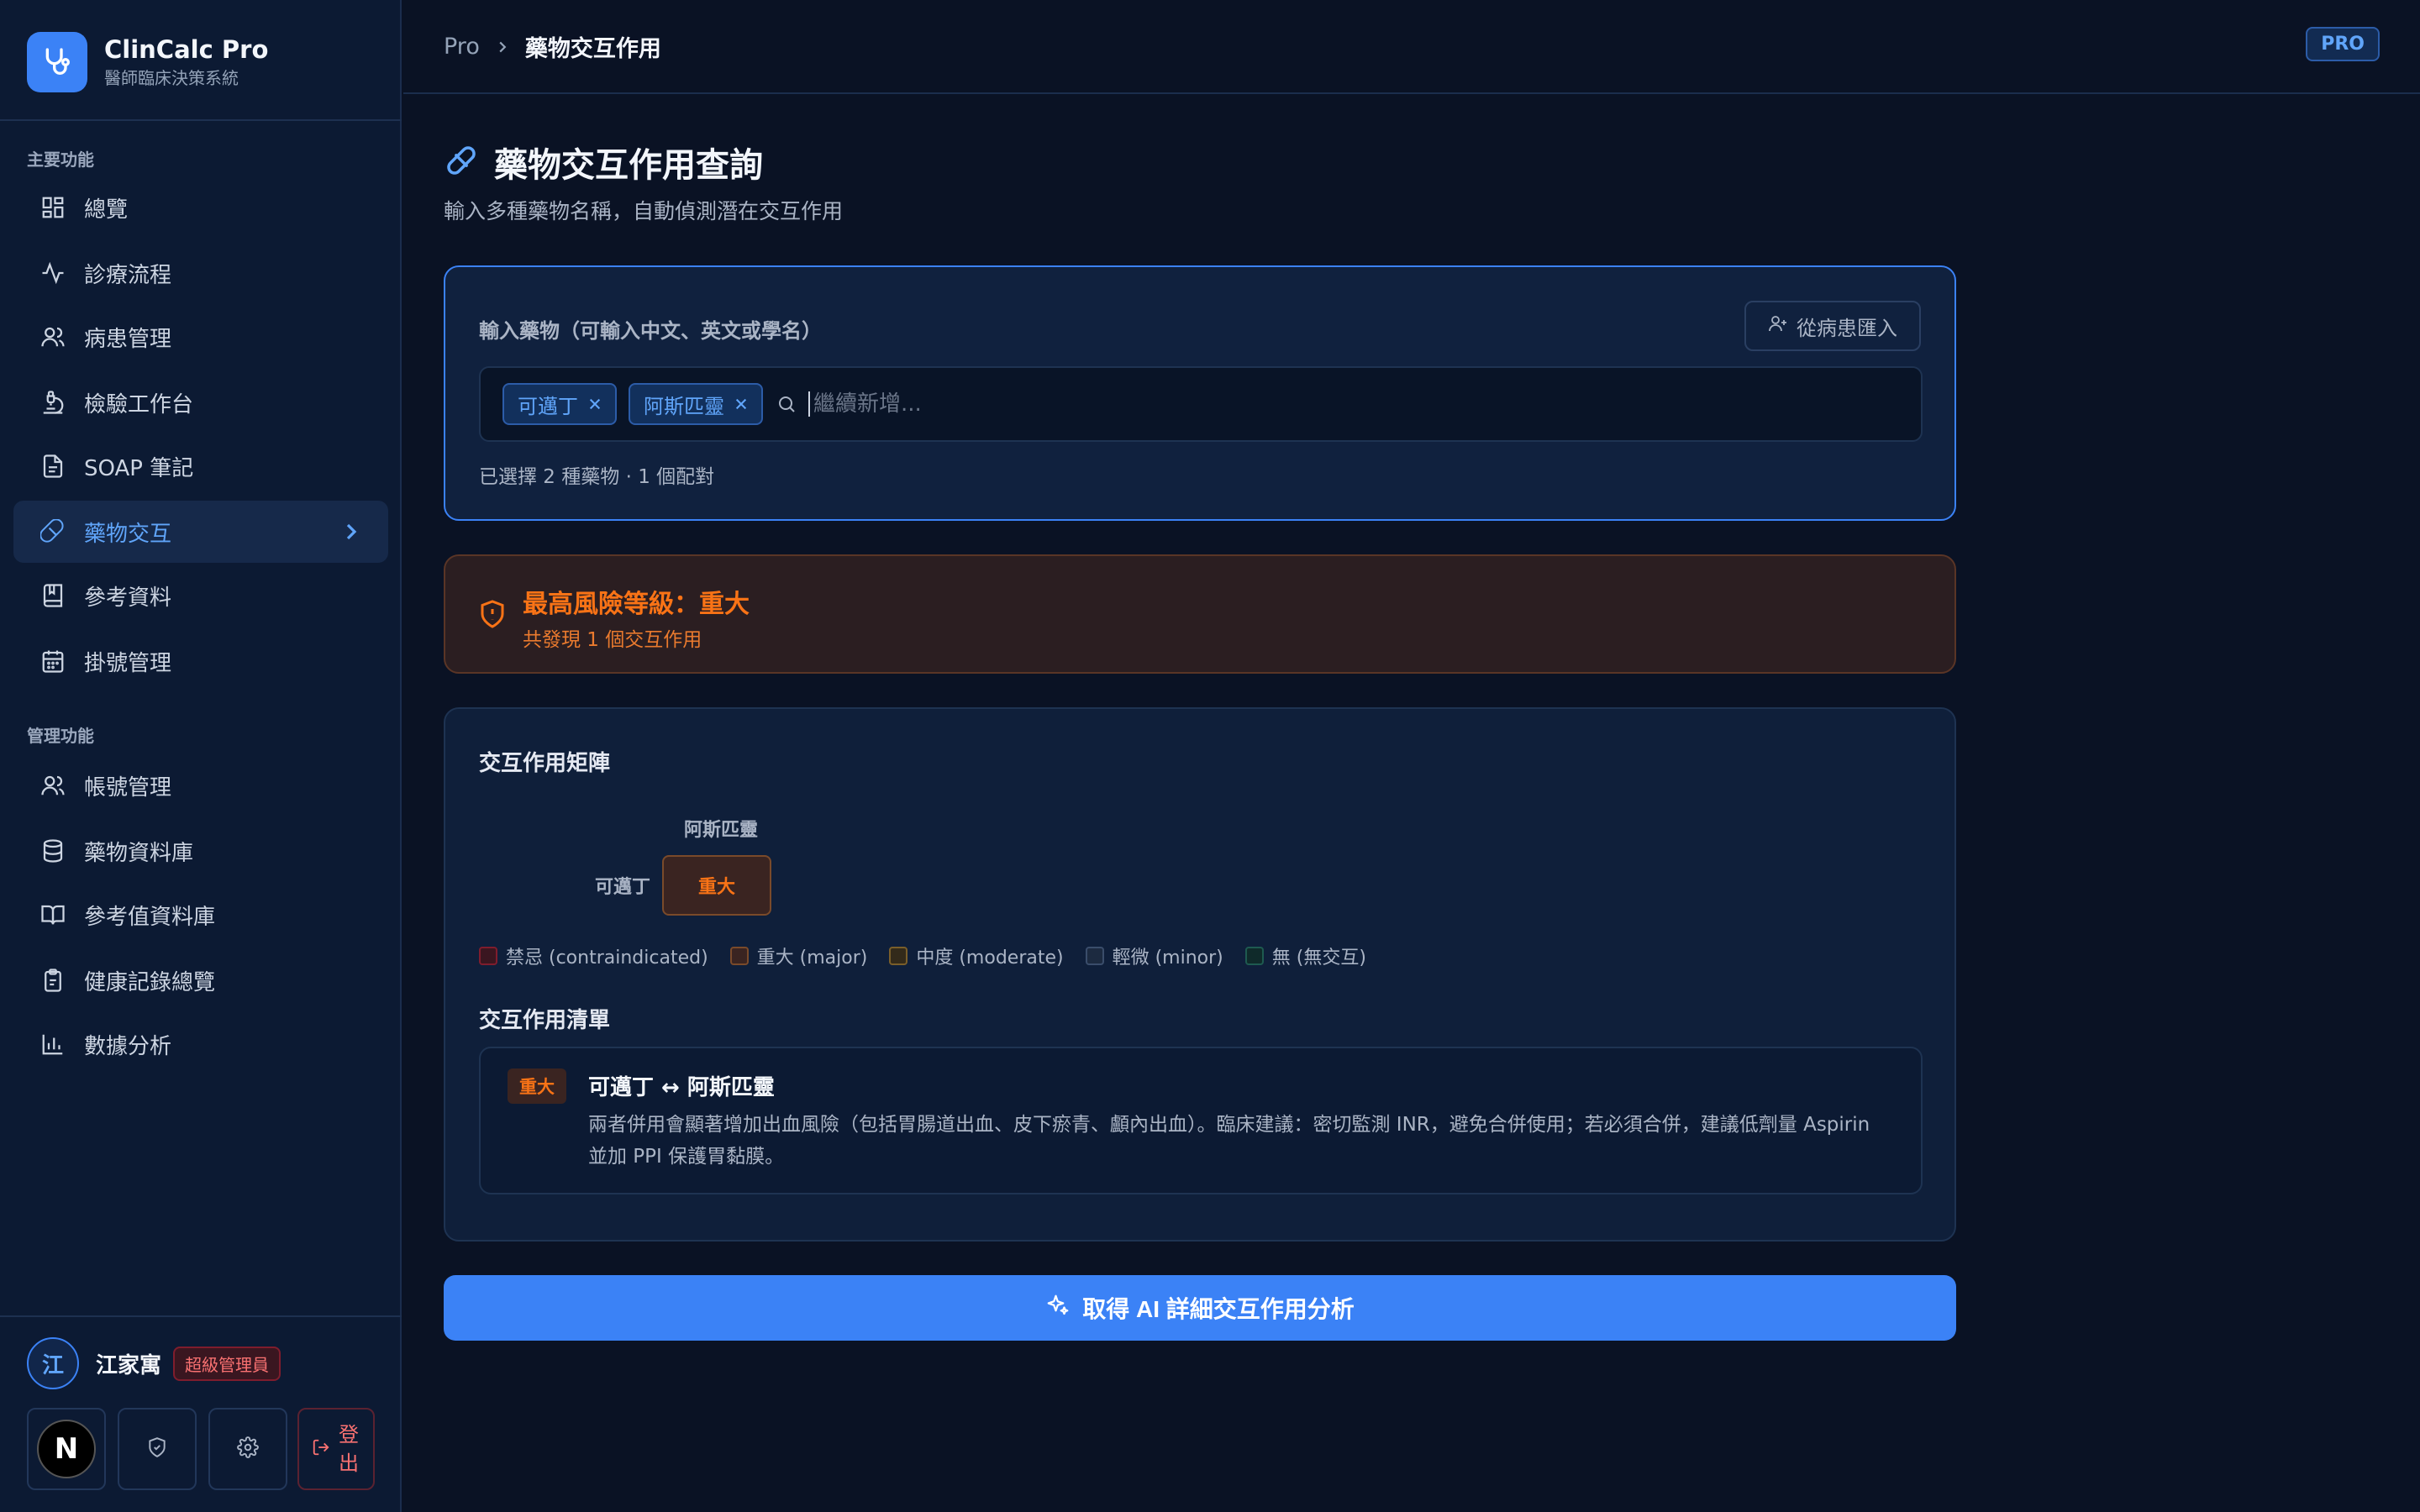  I want to click on gear-icon, so click(248, 1449).